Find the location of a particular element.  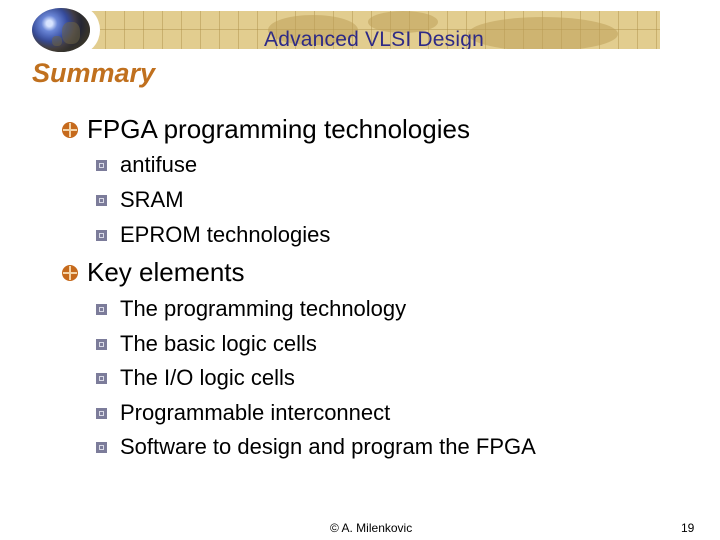

header-banner: Advanced VLSI Design is located at coordinates (364, 30).